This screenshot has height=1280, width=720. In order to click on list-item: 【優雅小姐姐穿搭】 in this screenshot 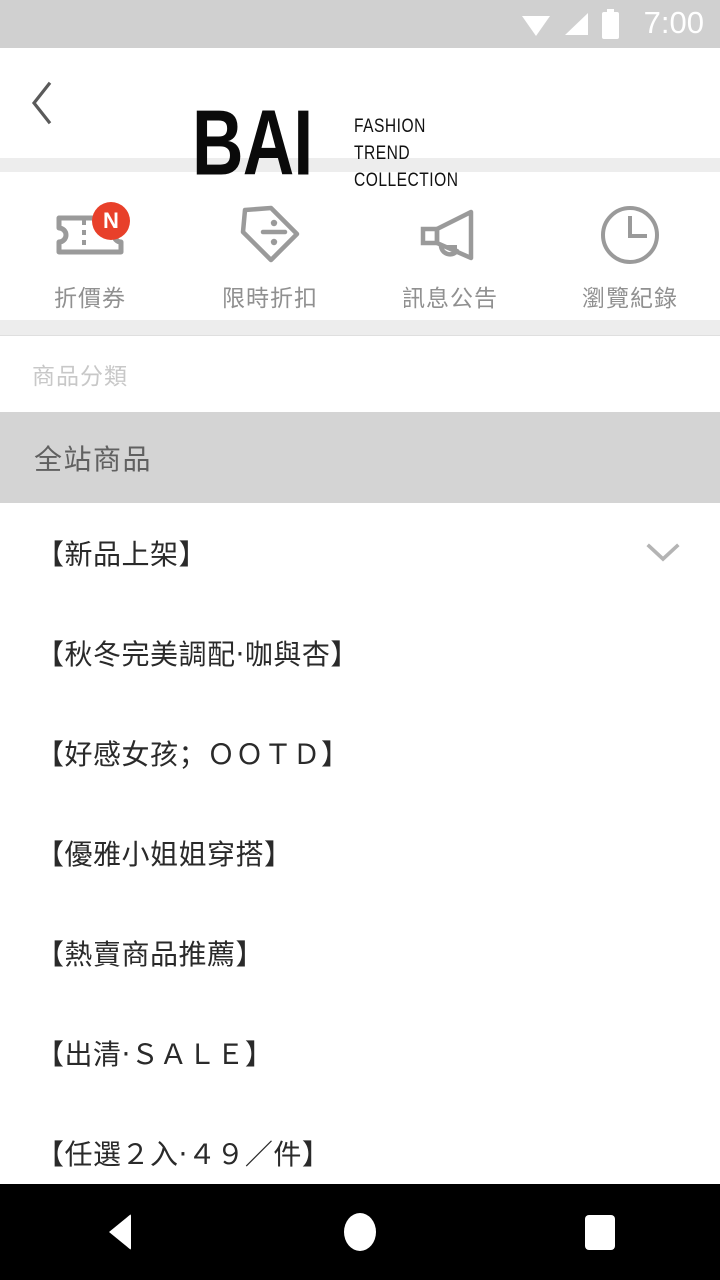, I will do `click(360, 853)`.